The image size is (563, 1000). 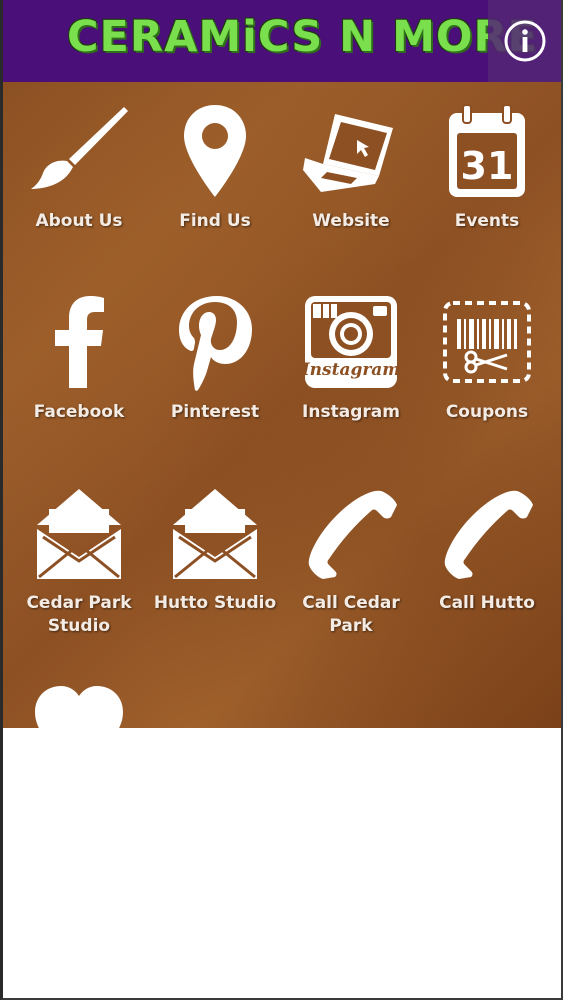 I want to click on calendar-day: 31, so click(x=487, y=166).